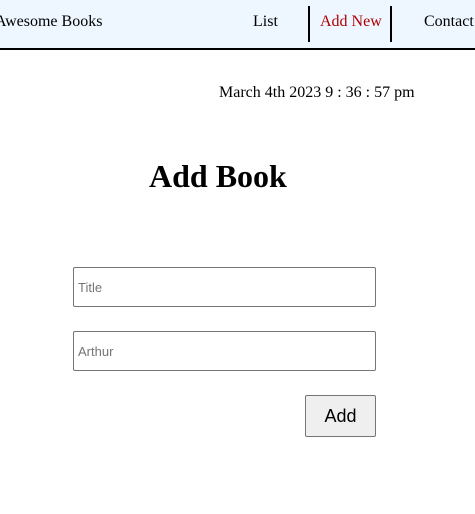 This screenshot has height=514, width=475. Describe the element at coordinates (224, 287) in the screenshot. I see `title-input` at that location.